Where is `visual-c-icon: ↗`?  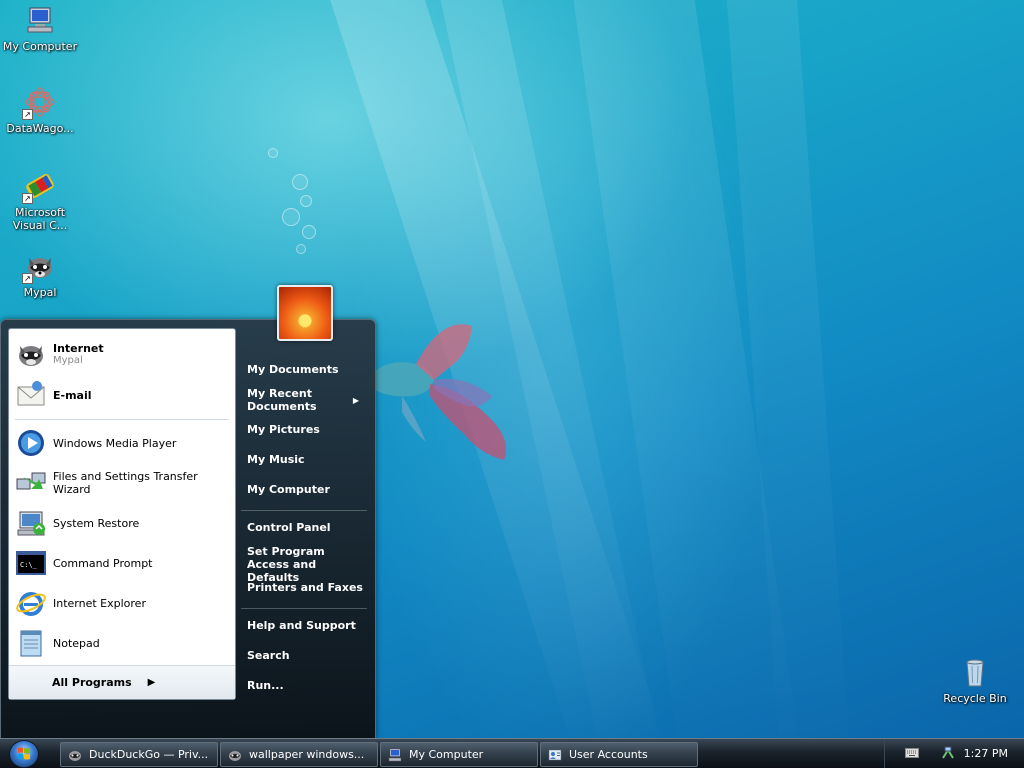
visual-c-icon: ↗ is located at coordinates (39, 187).